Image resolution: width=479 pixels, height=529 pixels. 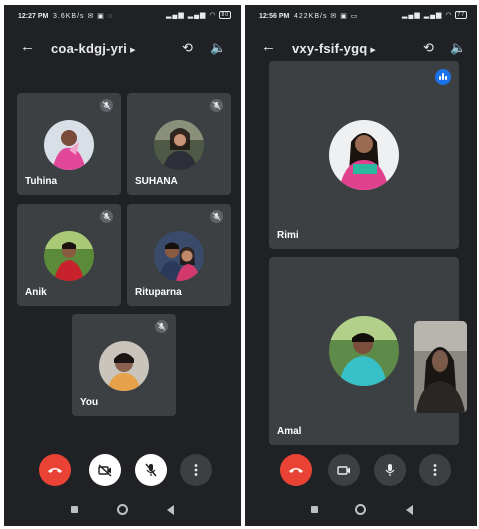 What do you see at coordinates (288, 235) in the screenshot?
I see `participant-name: Rimi` at bounding box center [288, 235].